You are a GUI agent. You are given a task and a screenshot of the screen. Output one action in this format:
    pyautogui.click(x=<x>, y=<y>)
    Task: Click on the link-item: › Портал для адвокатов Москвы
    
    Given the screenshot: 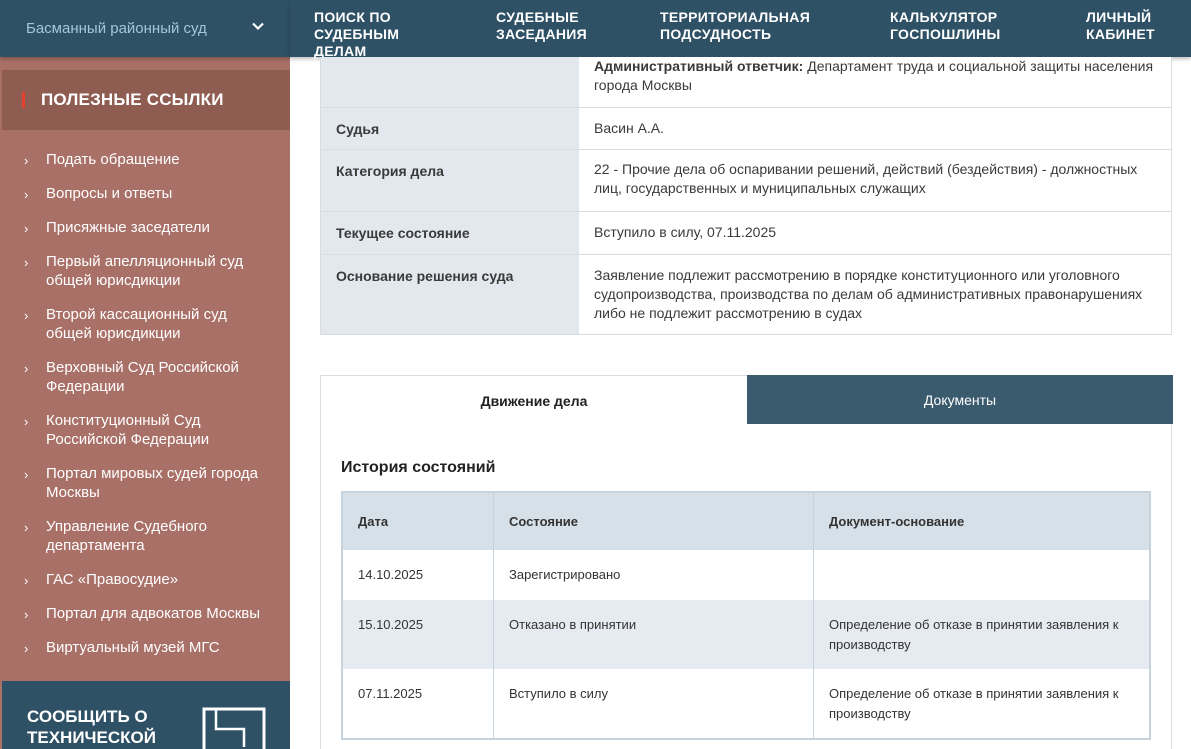 What is the action you would take?
    pyautogui.click(x=149, y=613)
    